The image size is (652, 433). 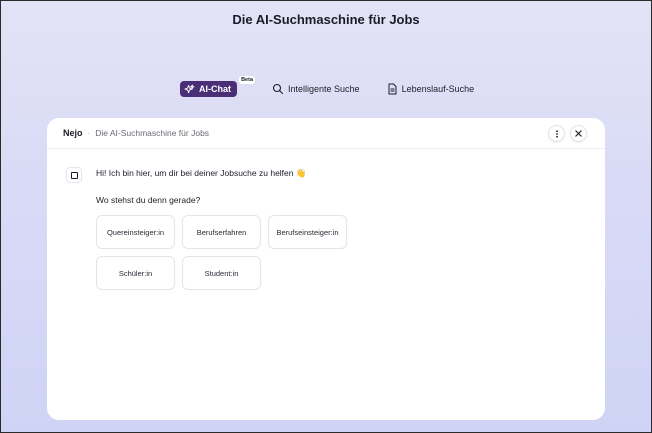 What do you see at coordinates (392, 89) in the screenshot?
I see `document-icon` at bounding box center [392, 89].